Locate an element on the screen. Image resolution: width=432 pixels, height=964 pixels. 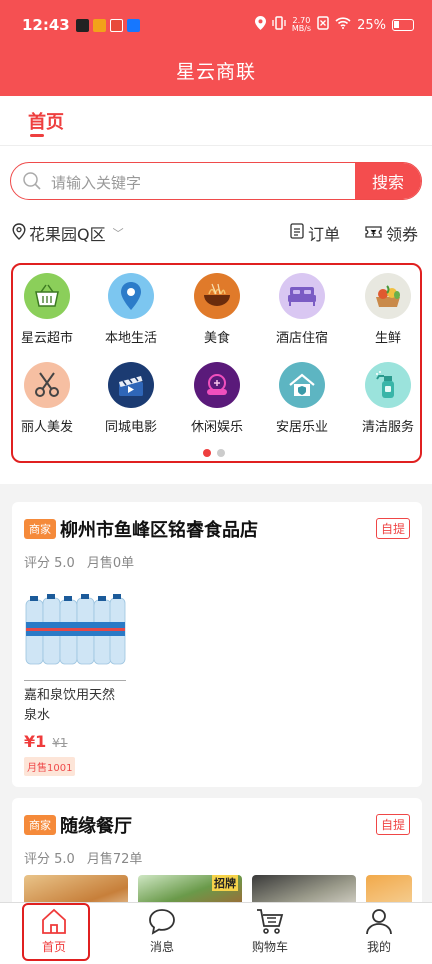
signature-badge: 招牌 is located at coordinates (225, 883).